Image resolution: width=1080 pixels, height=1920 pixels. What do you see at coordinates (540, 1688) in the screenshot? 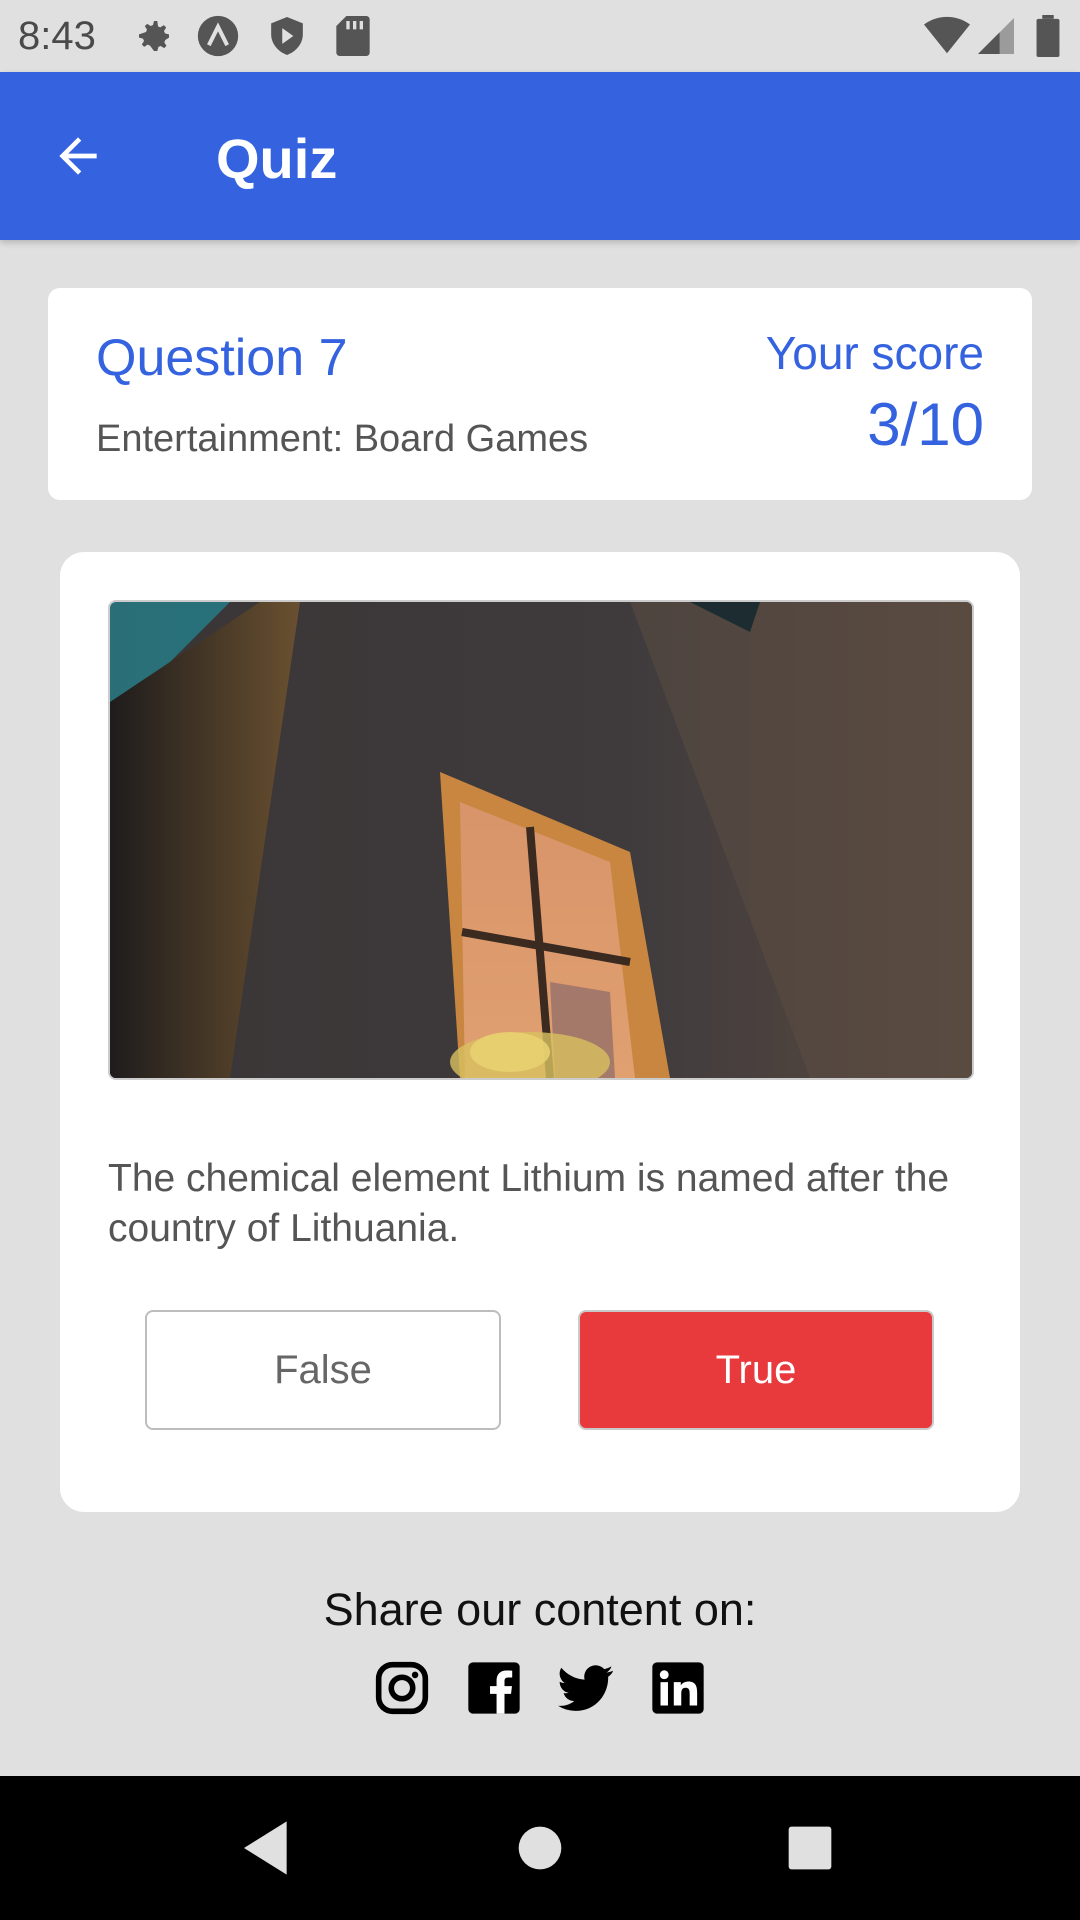
I see `social-links` at bounding box center [540, 1688].